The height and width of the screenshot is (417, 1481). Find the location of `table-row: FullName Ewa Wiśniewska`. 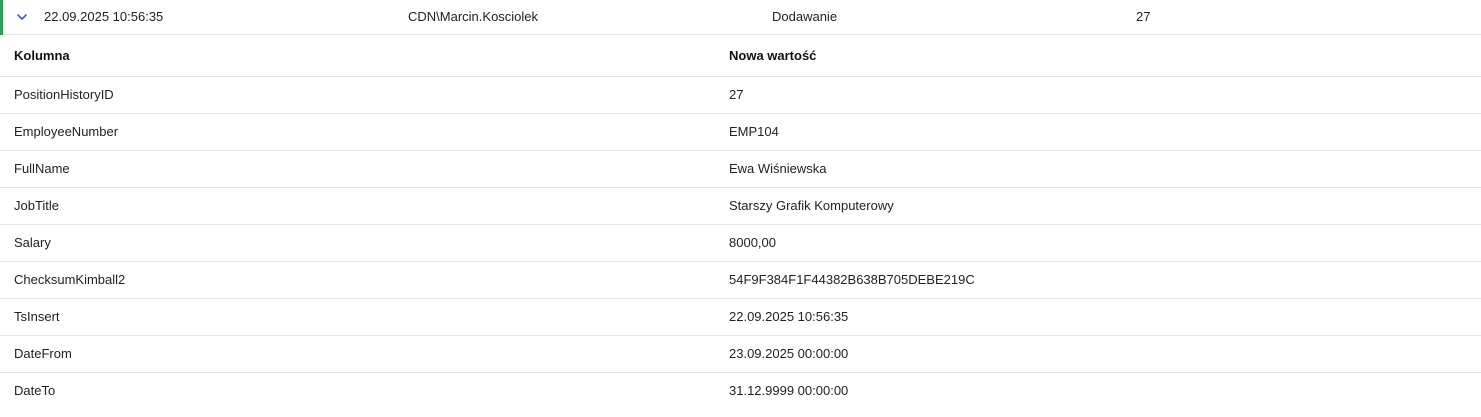

table-row: FullName Ewa Wiśniewska is located at coordinates (740, 169).